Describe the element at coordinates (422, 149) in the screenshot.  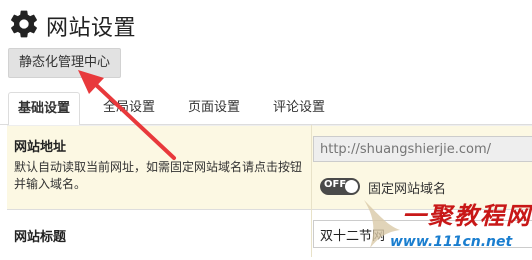
I see `site-url-input` at that location.